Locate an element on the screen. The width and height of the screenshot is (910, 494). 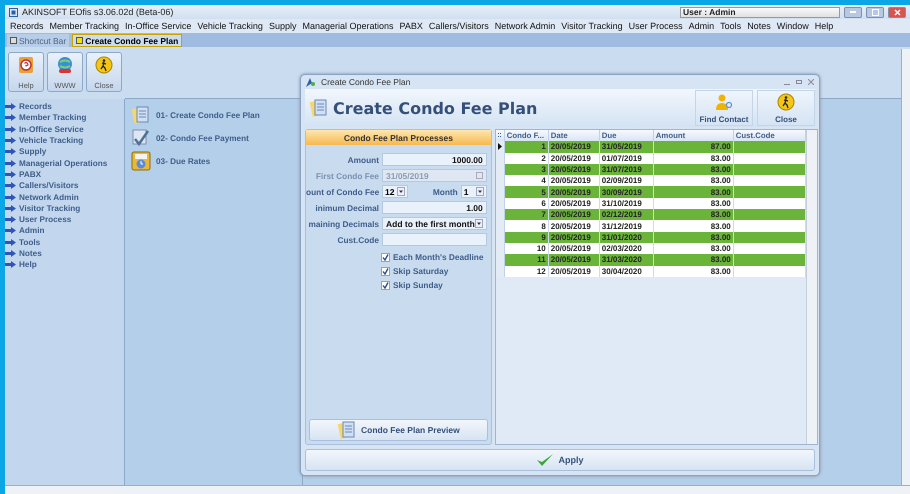
table-row: 9 20/05/2019 31/01/2020 83.00 is located at coordinates (651, 237).